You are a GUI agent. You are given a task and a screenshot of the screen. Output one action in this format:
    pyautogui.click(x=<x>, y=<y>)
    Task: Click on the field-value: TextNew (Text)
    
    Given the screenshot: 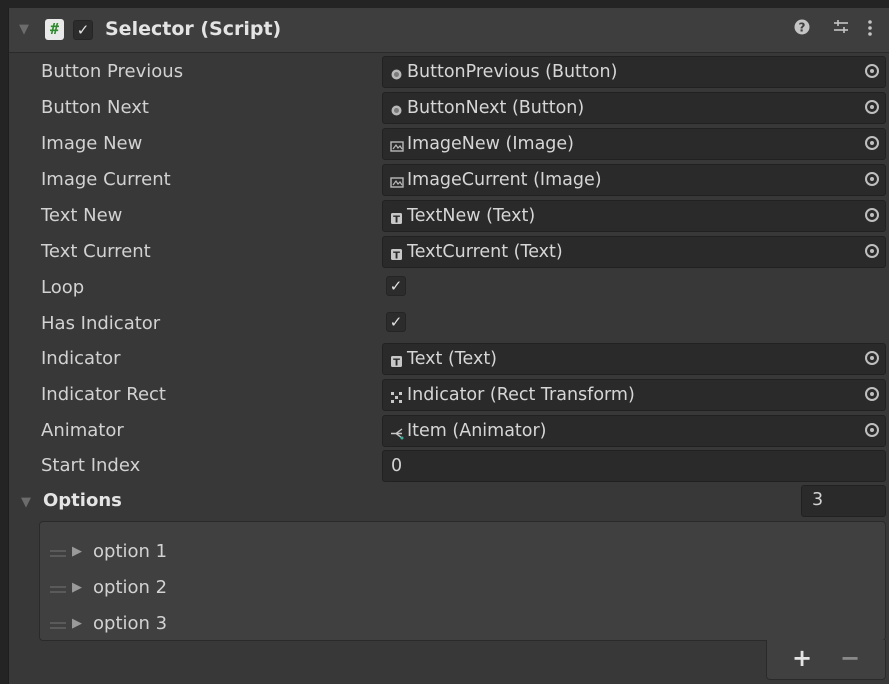 What is the action you would take?
    pyautogui.click(x=471, y=216)
    